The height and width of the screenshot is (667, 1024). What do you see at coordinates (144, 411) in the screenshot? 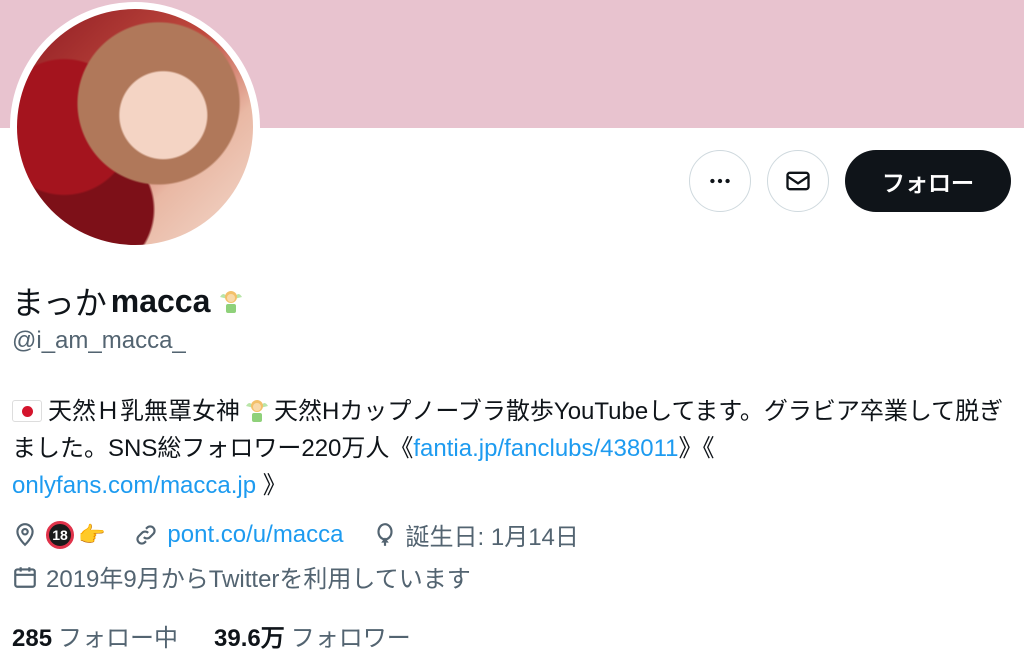
I see `bio-text-1: 天然Ｈ乳無罩女神` at bounding box center [144, 411].